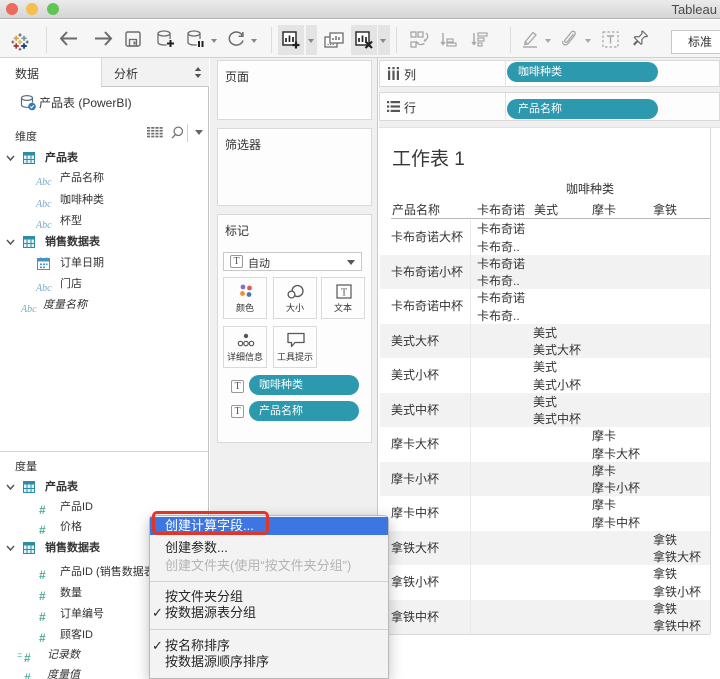 The height and width of the screenshot is (679, 720). What do you see at coordinates (344, 293) in the screenshot?
I see `svg-text: T` at bounding box center [344, 293].